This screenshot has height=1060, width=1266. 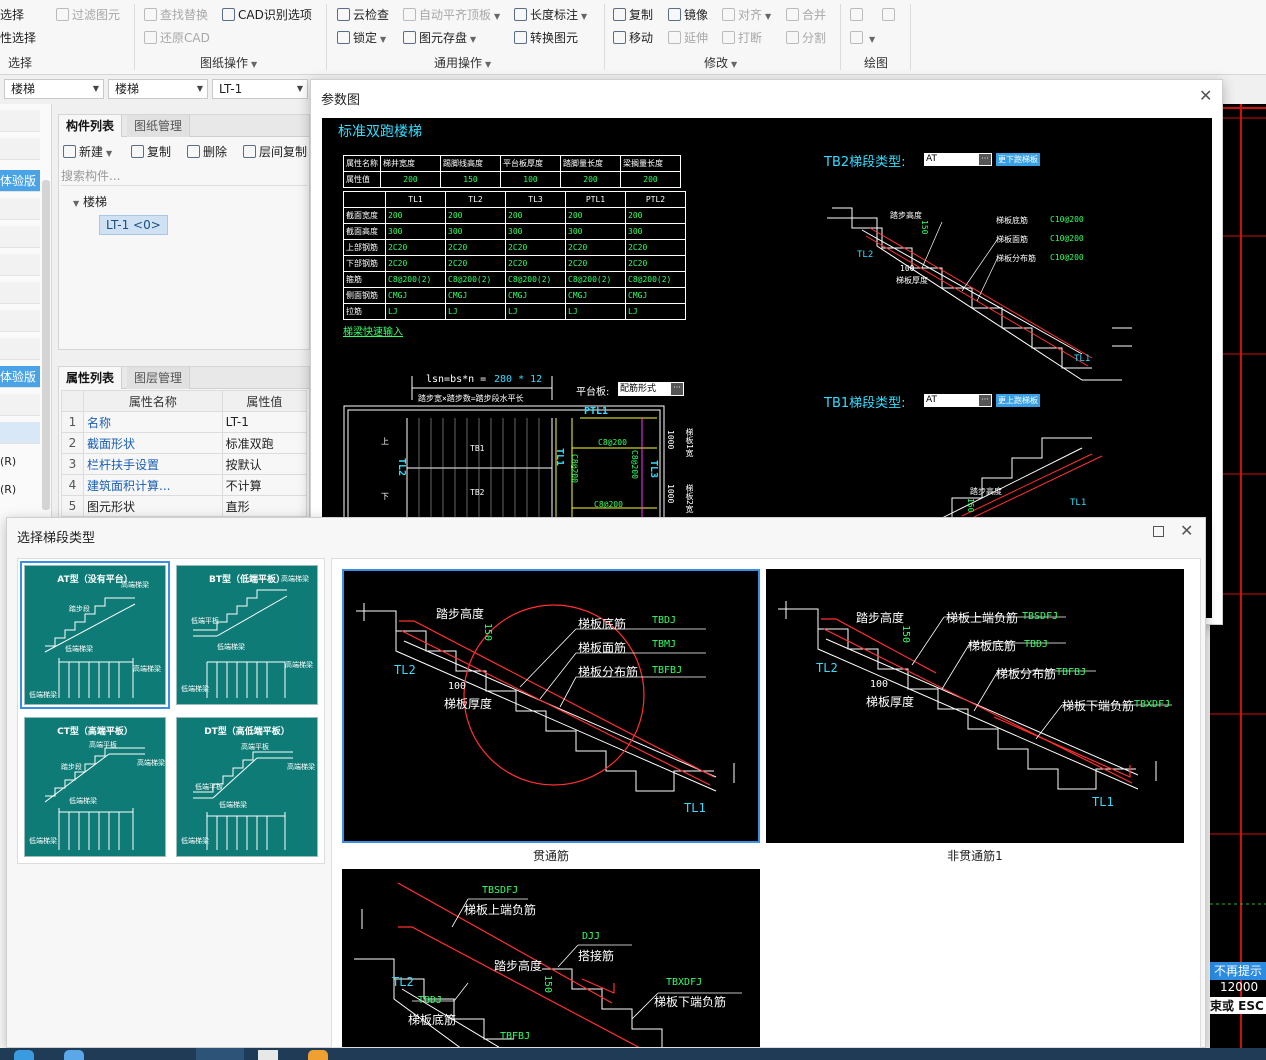 What do you see at coordinates (133, 225) in the screenshot?
I see `tree-item-lt1: LT-1 <0>` at bounding box center [133, 225].